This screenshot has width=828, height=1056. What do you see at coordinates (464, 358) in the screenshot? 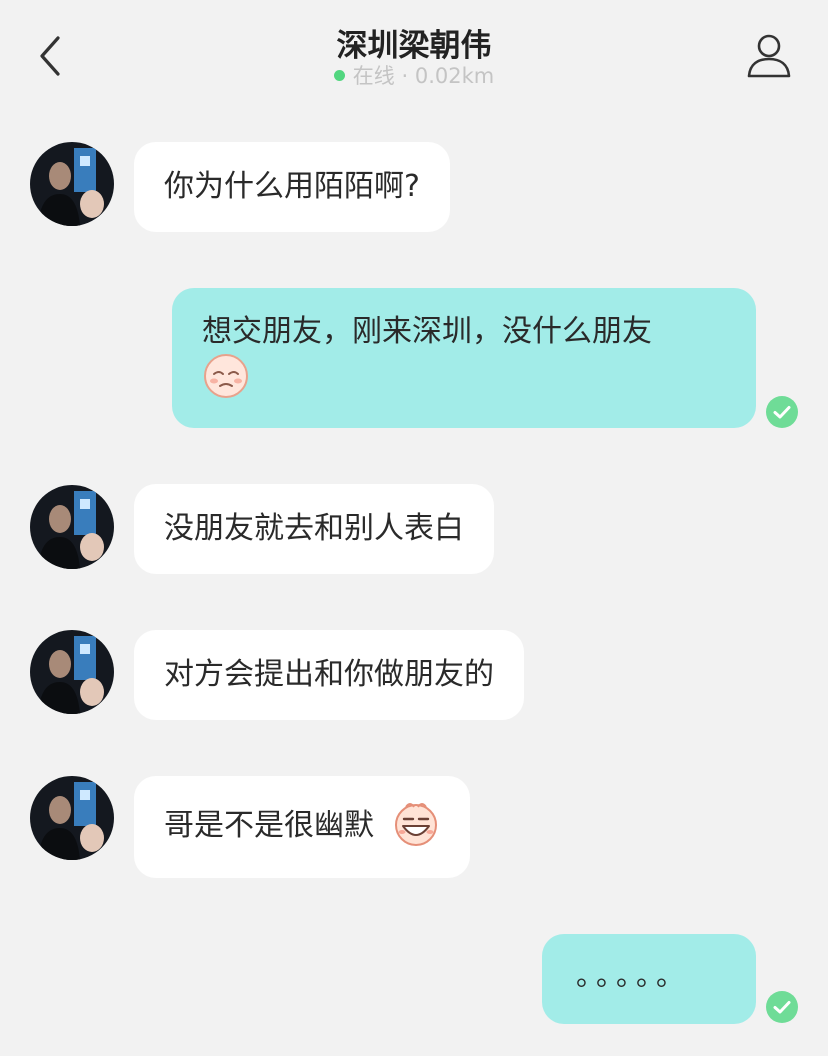
I see `message-bubble-outgoing: 想交朋友，刚来深圳，没什么朋友` at bounding box center [464, 358].